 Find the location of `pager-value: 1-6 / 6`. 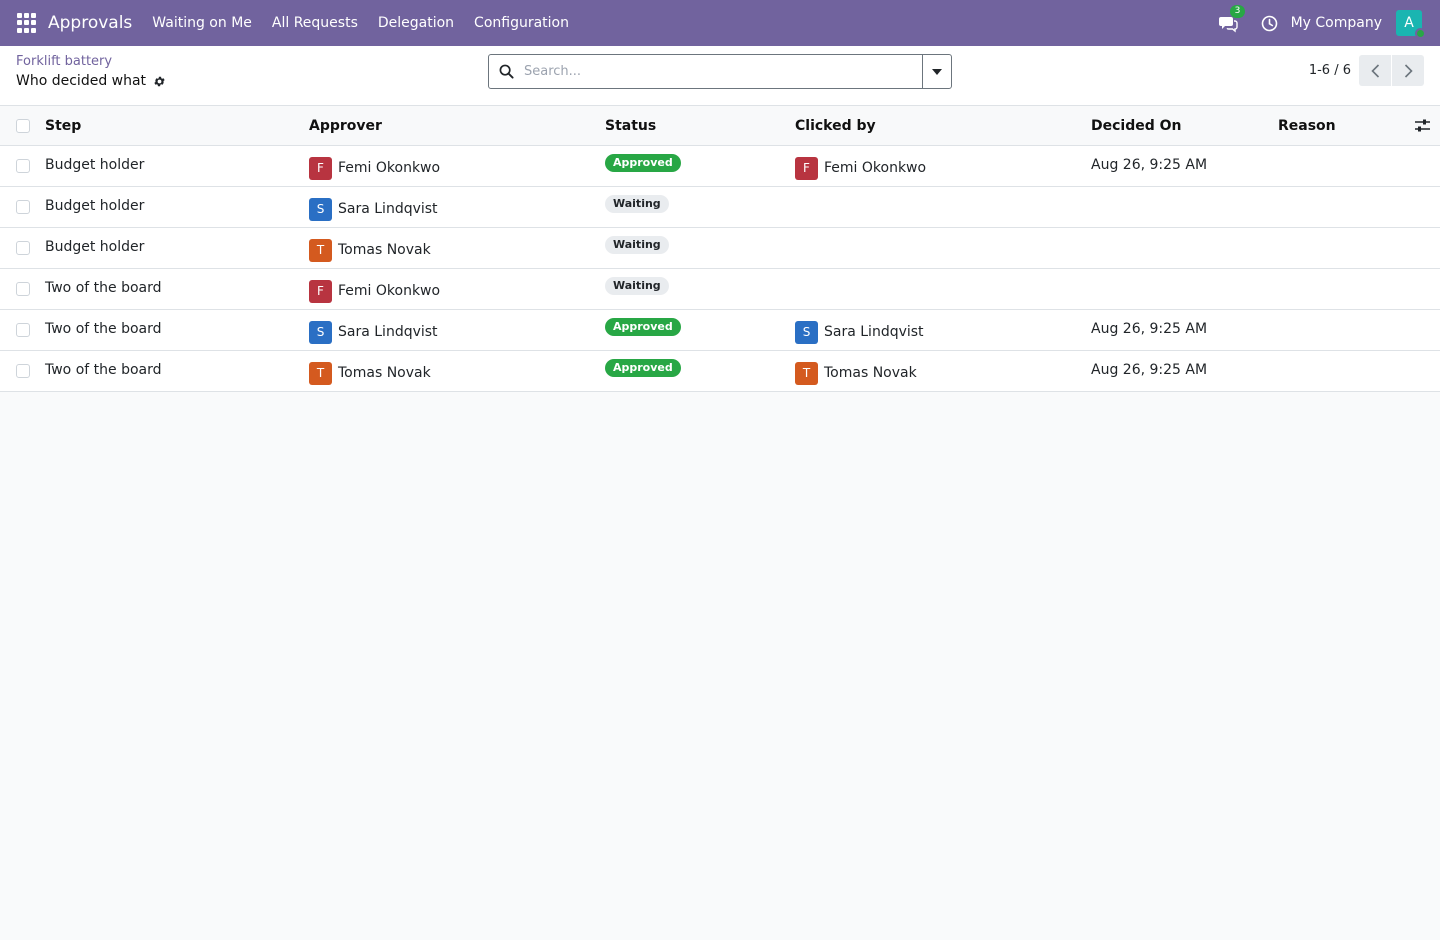

pager-value: 1-6 / 6 is located at coordinates (1330, 70).